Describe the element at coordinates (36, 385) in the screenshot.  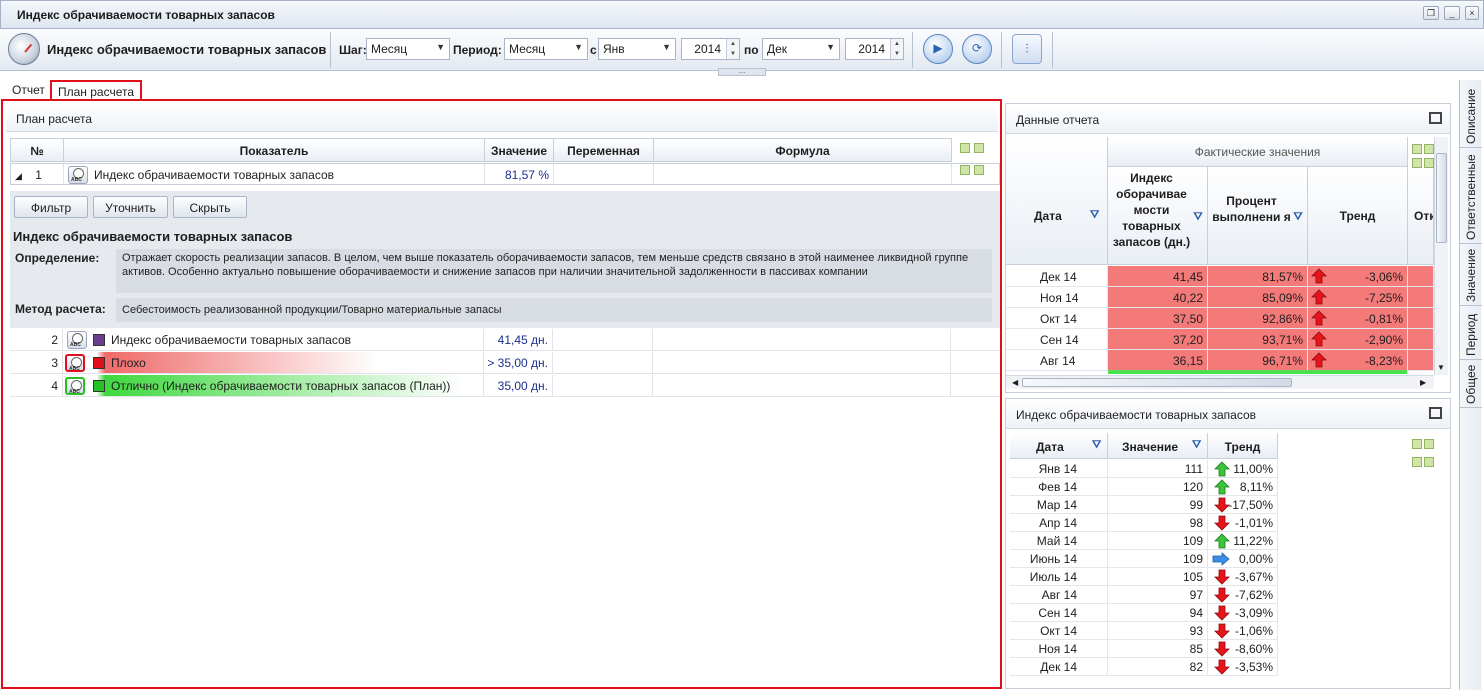
I see `row-num: 4` at that location.